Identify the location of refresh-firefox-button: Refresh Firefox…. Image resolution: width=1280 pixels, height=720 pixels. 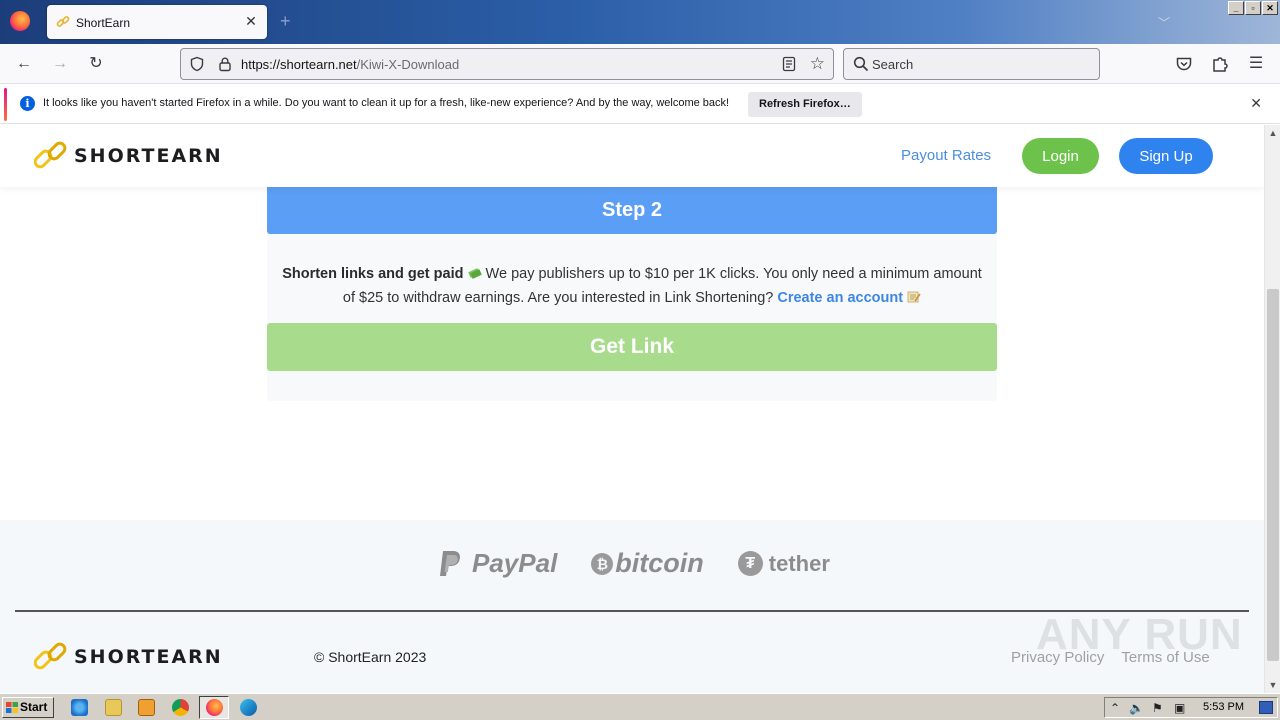
(805, 104).